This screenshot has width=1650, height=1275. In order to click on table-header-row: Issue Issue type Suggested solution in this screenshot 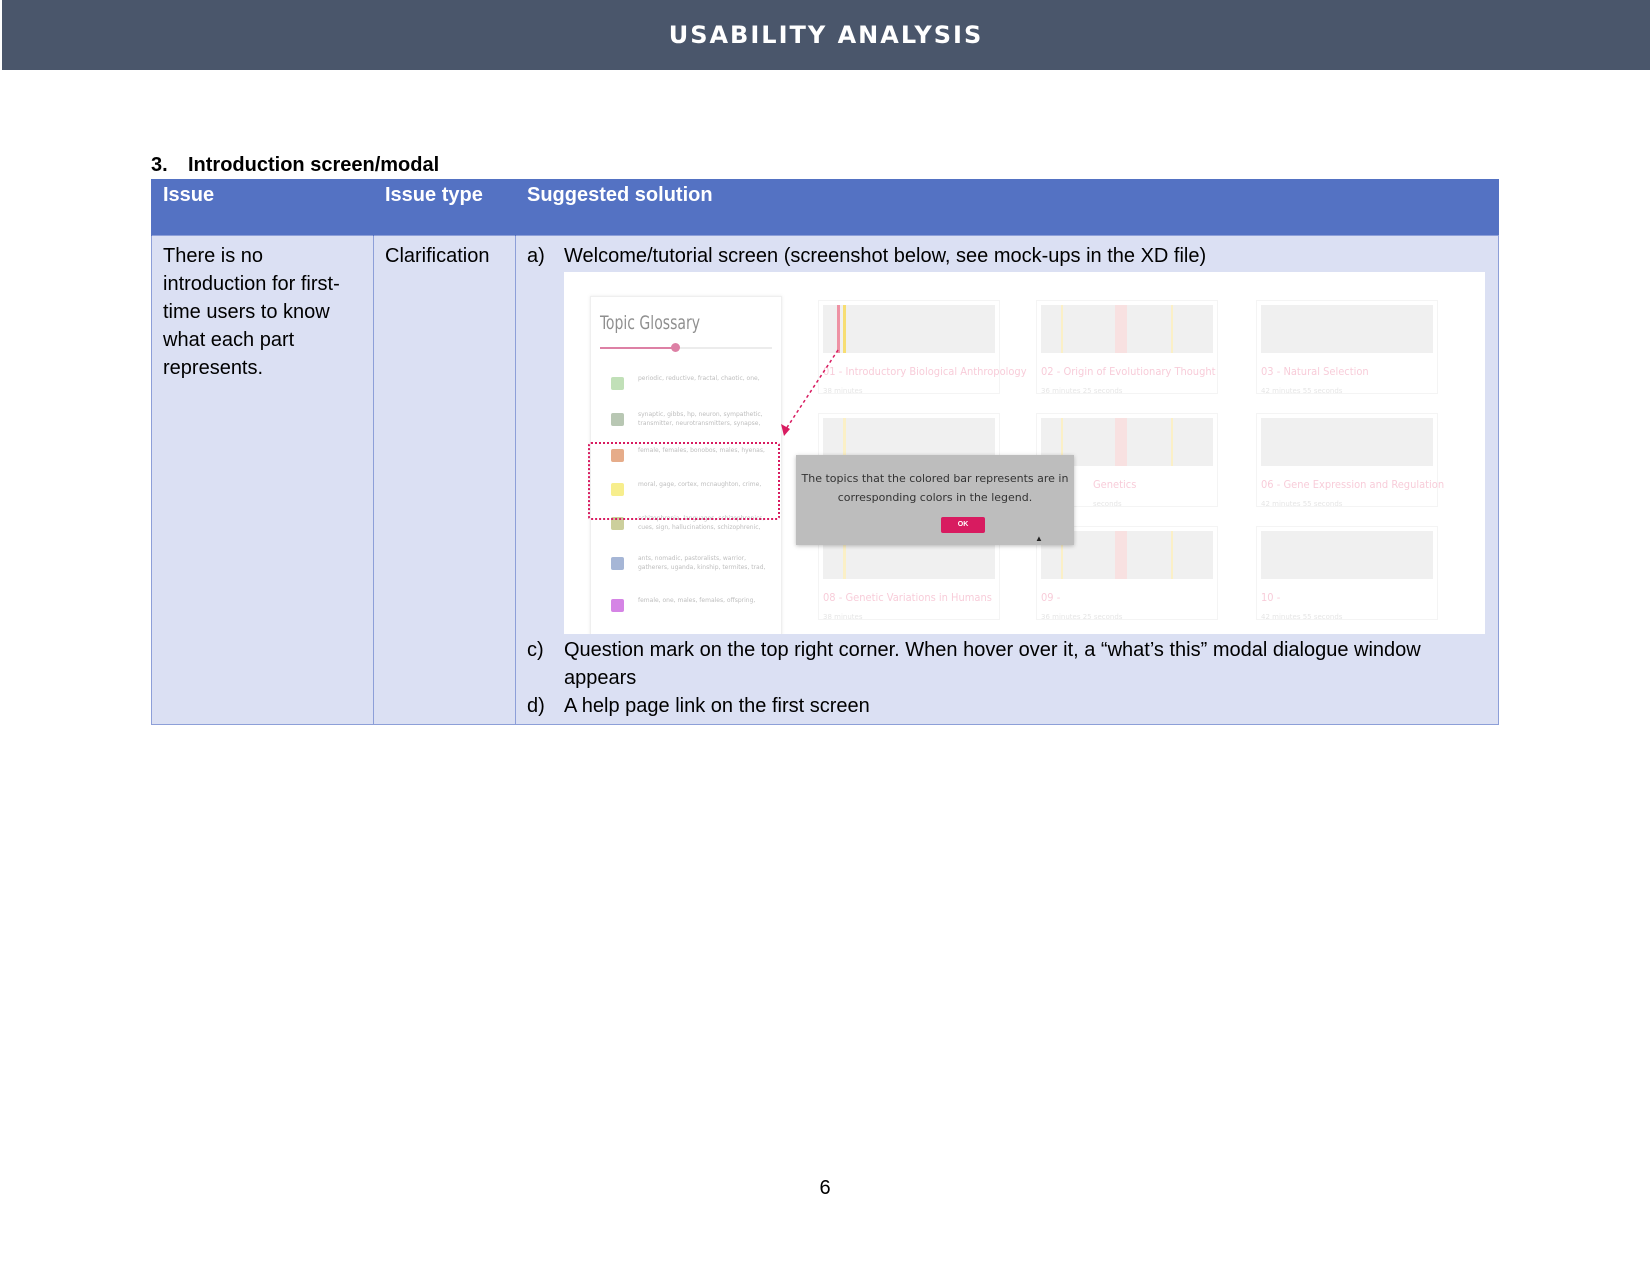, I will do `click(825, 207)`.